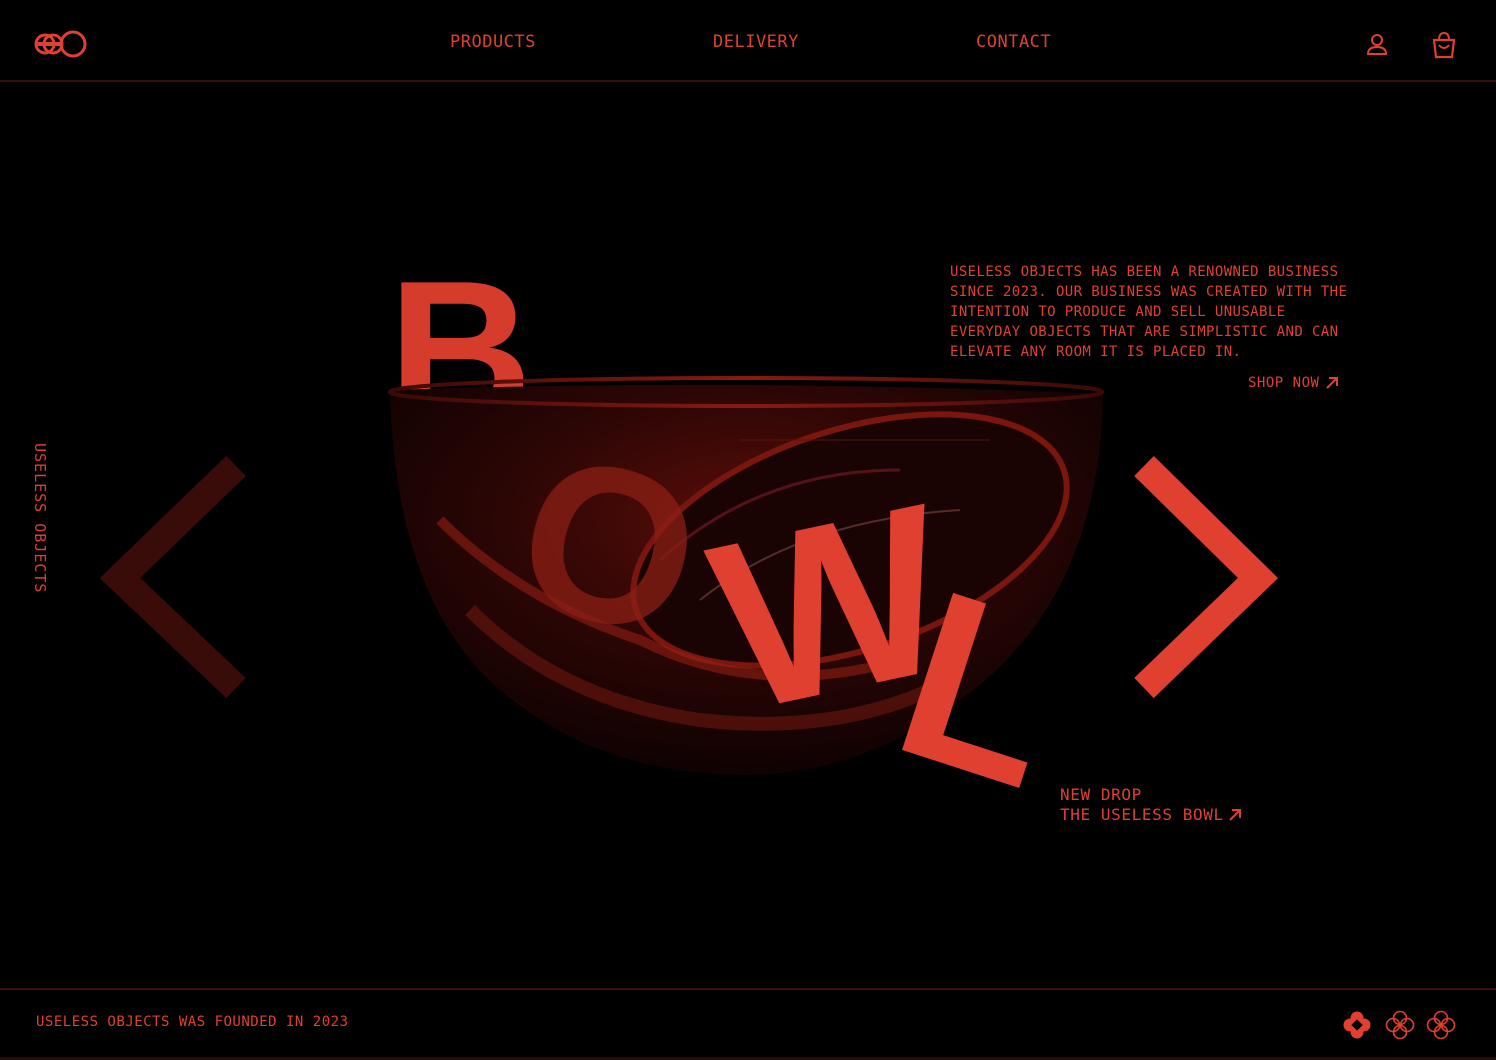 This screenshot has height=1060, width=1496. What do you see at coordinates (1101, 794) in the screenshot?
I see `new-drop-label: NEW DROP` at bounding box center [1101, 794].